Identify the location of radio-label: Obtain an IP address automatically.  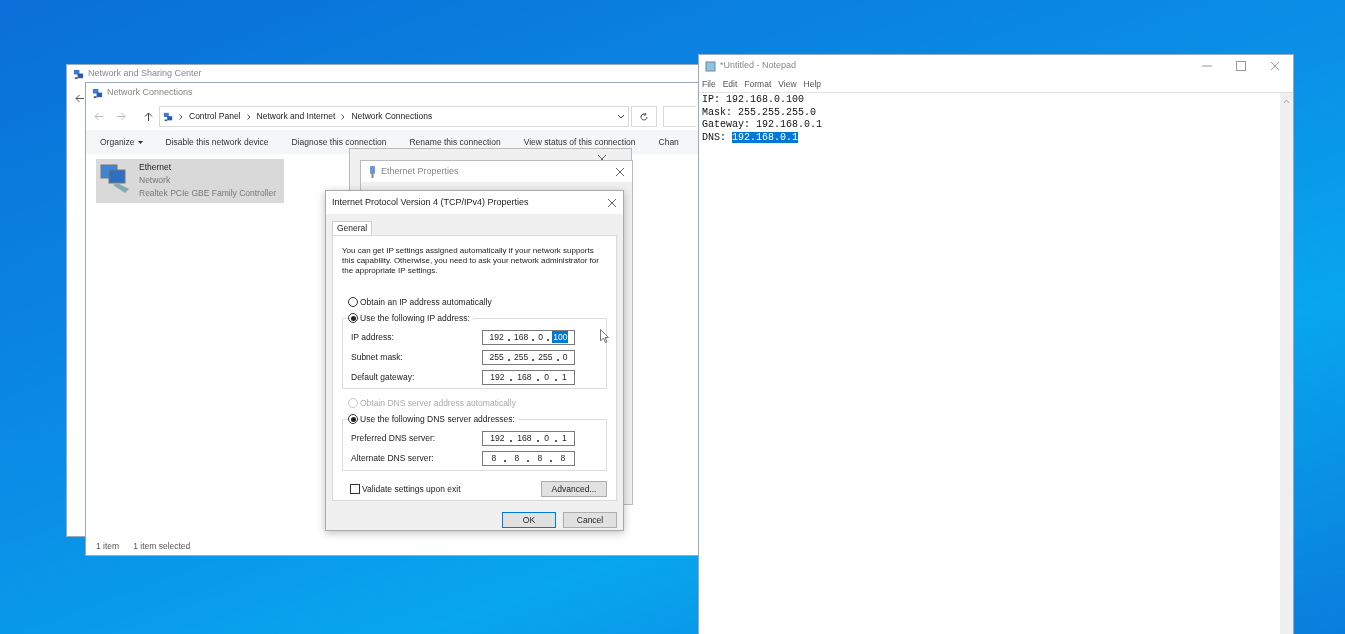
(427, 302).